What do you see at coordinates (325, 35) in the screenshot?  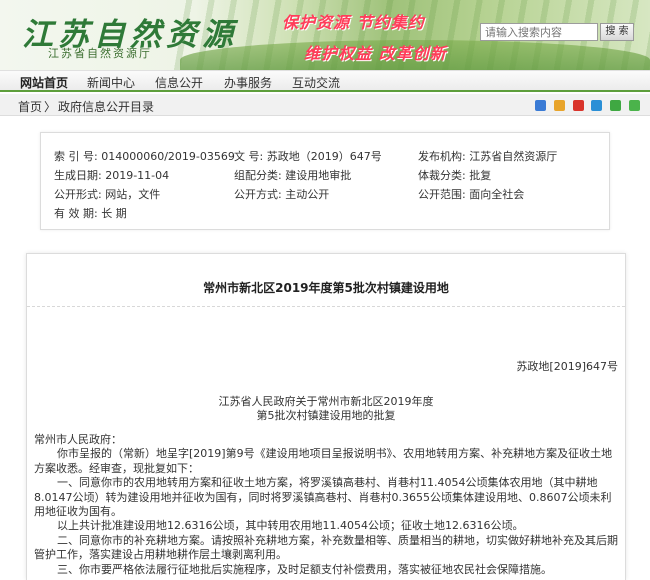 I see `site-header: 江苏自然资源 江苏省自然资源厅 保护资源 节约集约 维护权益 改革创新 搜 索` at bounding box center [325, 35].